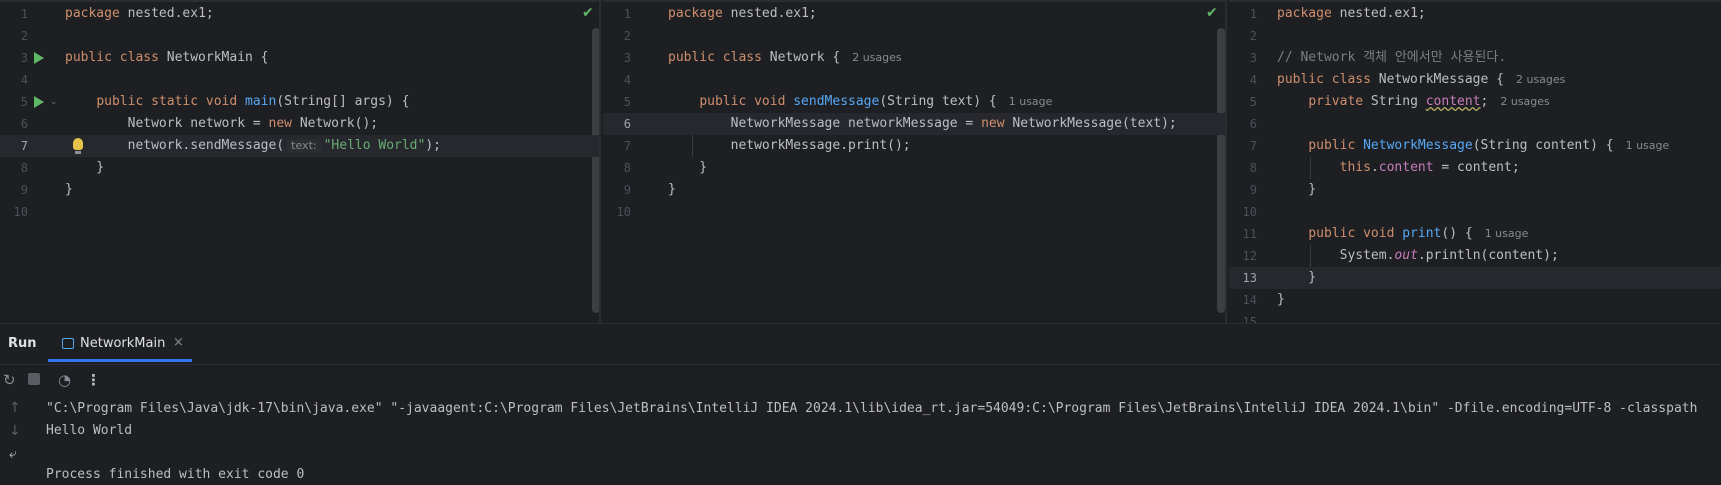 This screenshot has height=485, width=1721. Describe the element at coordinates (93, 380) in the screenshot. I see `more-icon: ⋮` at that location.